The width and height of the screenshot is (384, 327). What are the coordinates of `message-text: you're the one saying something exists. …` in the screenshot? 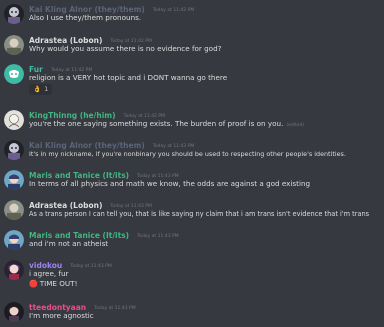 It's located at (167, 123).